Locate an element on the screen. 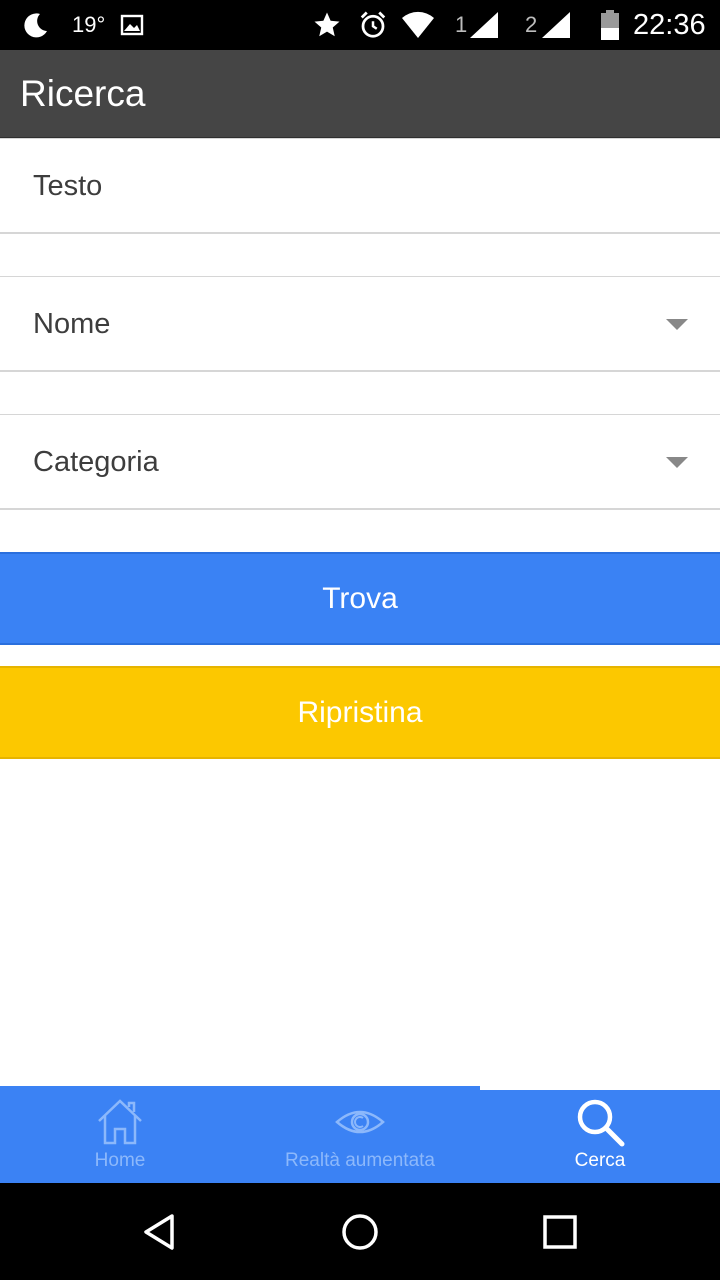 The height and width of the screenshot is (1280, 720). sim2-label: 2 is located at coordinates (531, 24).